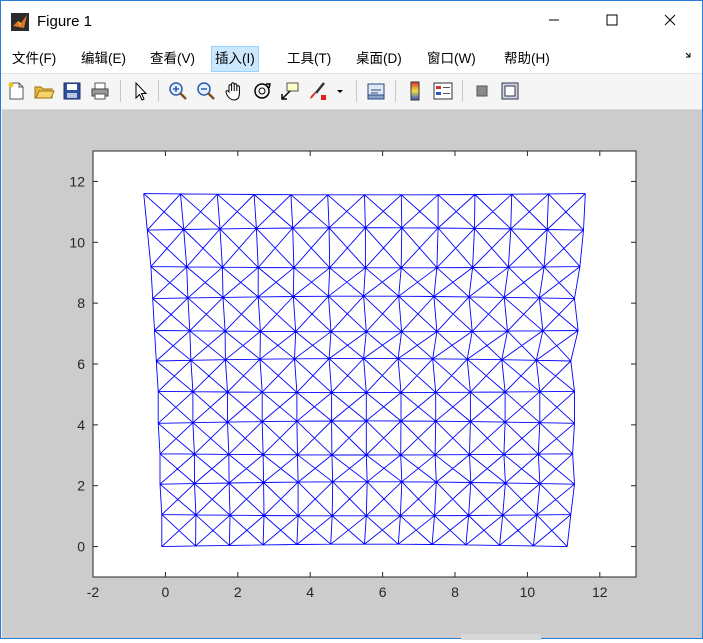  What do you see at coordinates (482, 91) in the screenshot?
I see `hide-plot-tools-icon` at bounding box center [482, 91].